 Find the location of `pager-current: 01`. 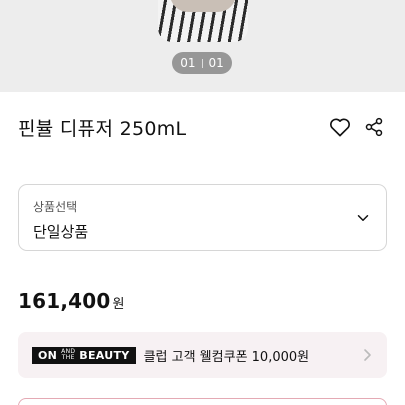

pager-current: 01 is located at coordinates (188, 63).